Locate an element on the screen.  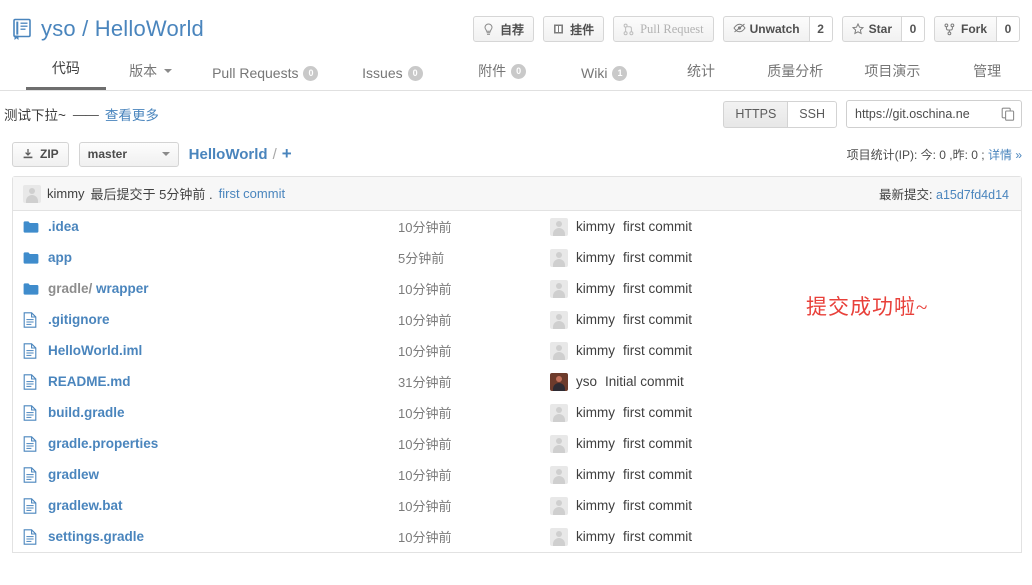
add-file-button: + is located at coordinates (287, 154).